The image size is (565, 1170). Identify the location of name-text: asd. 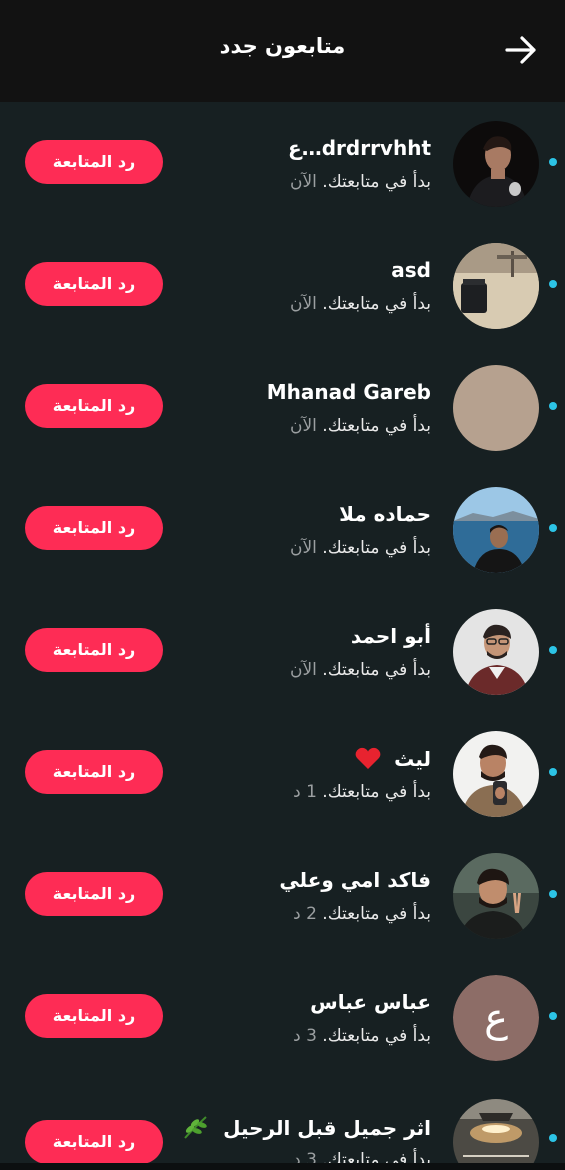
(411, 270).